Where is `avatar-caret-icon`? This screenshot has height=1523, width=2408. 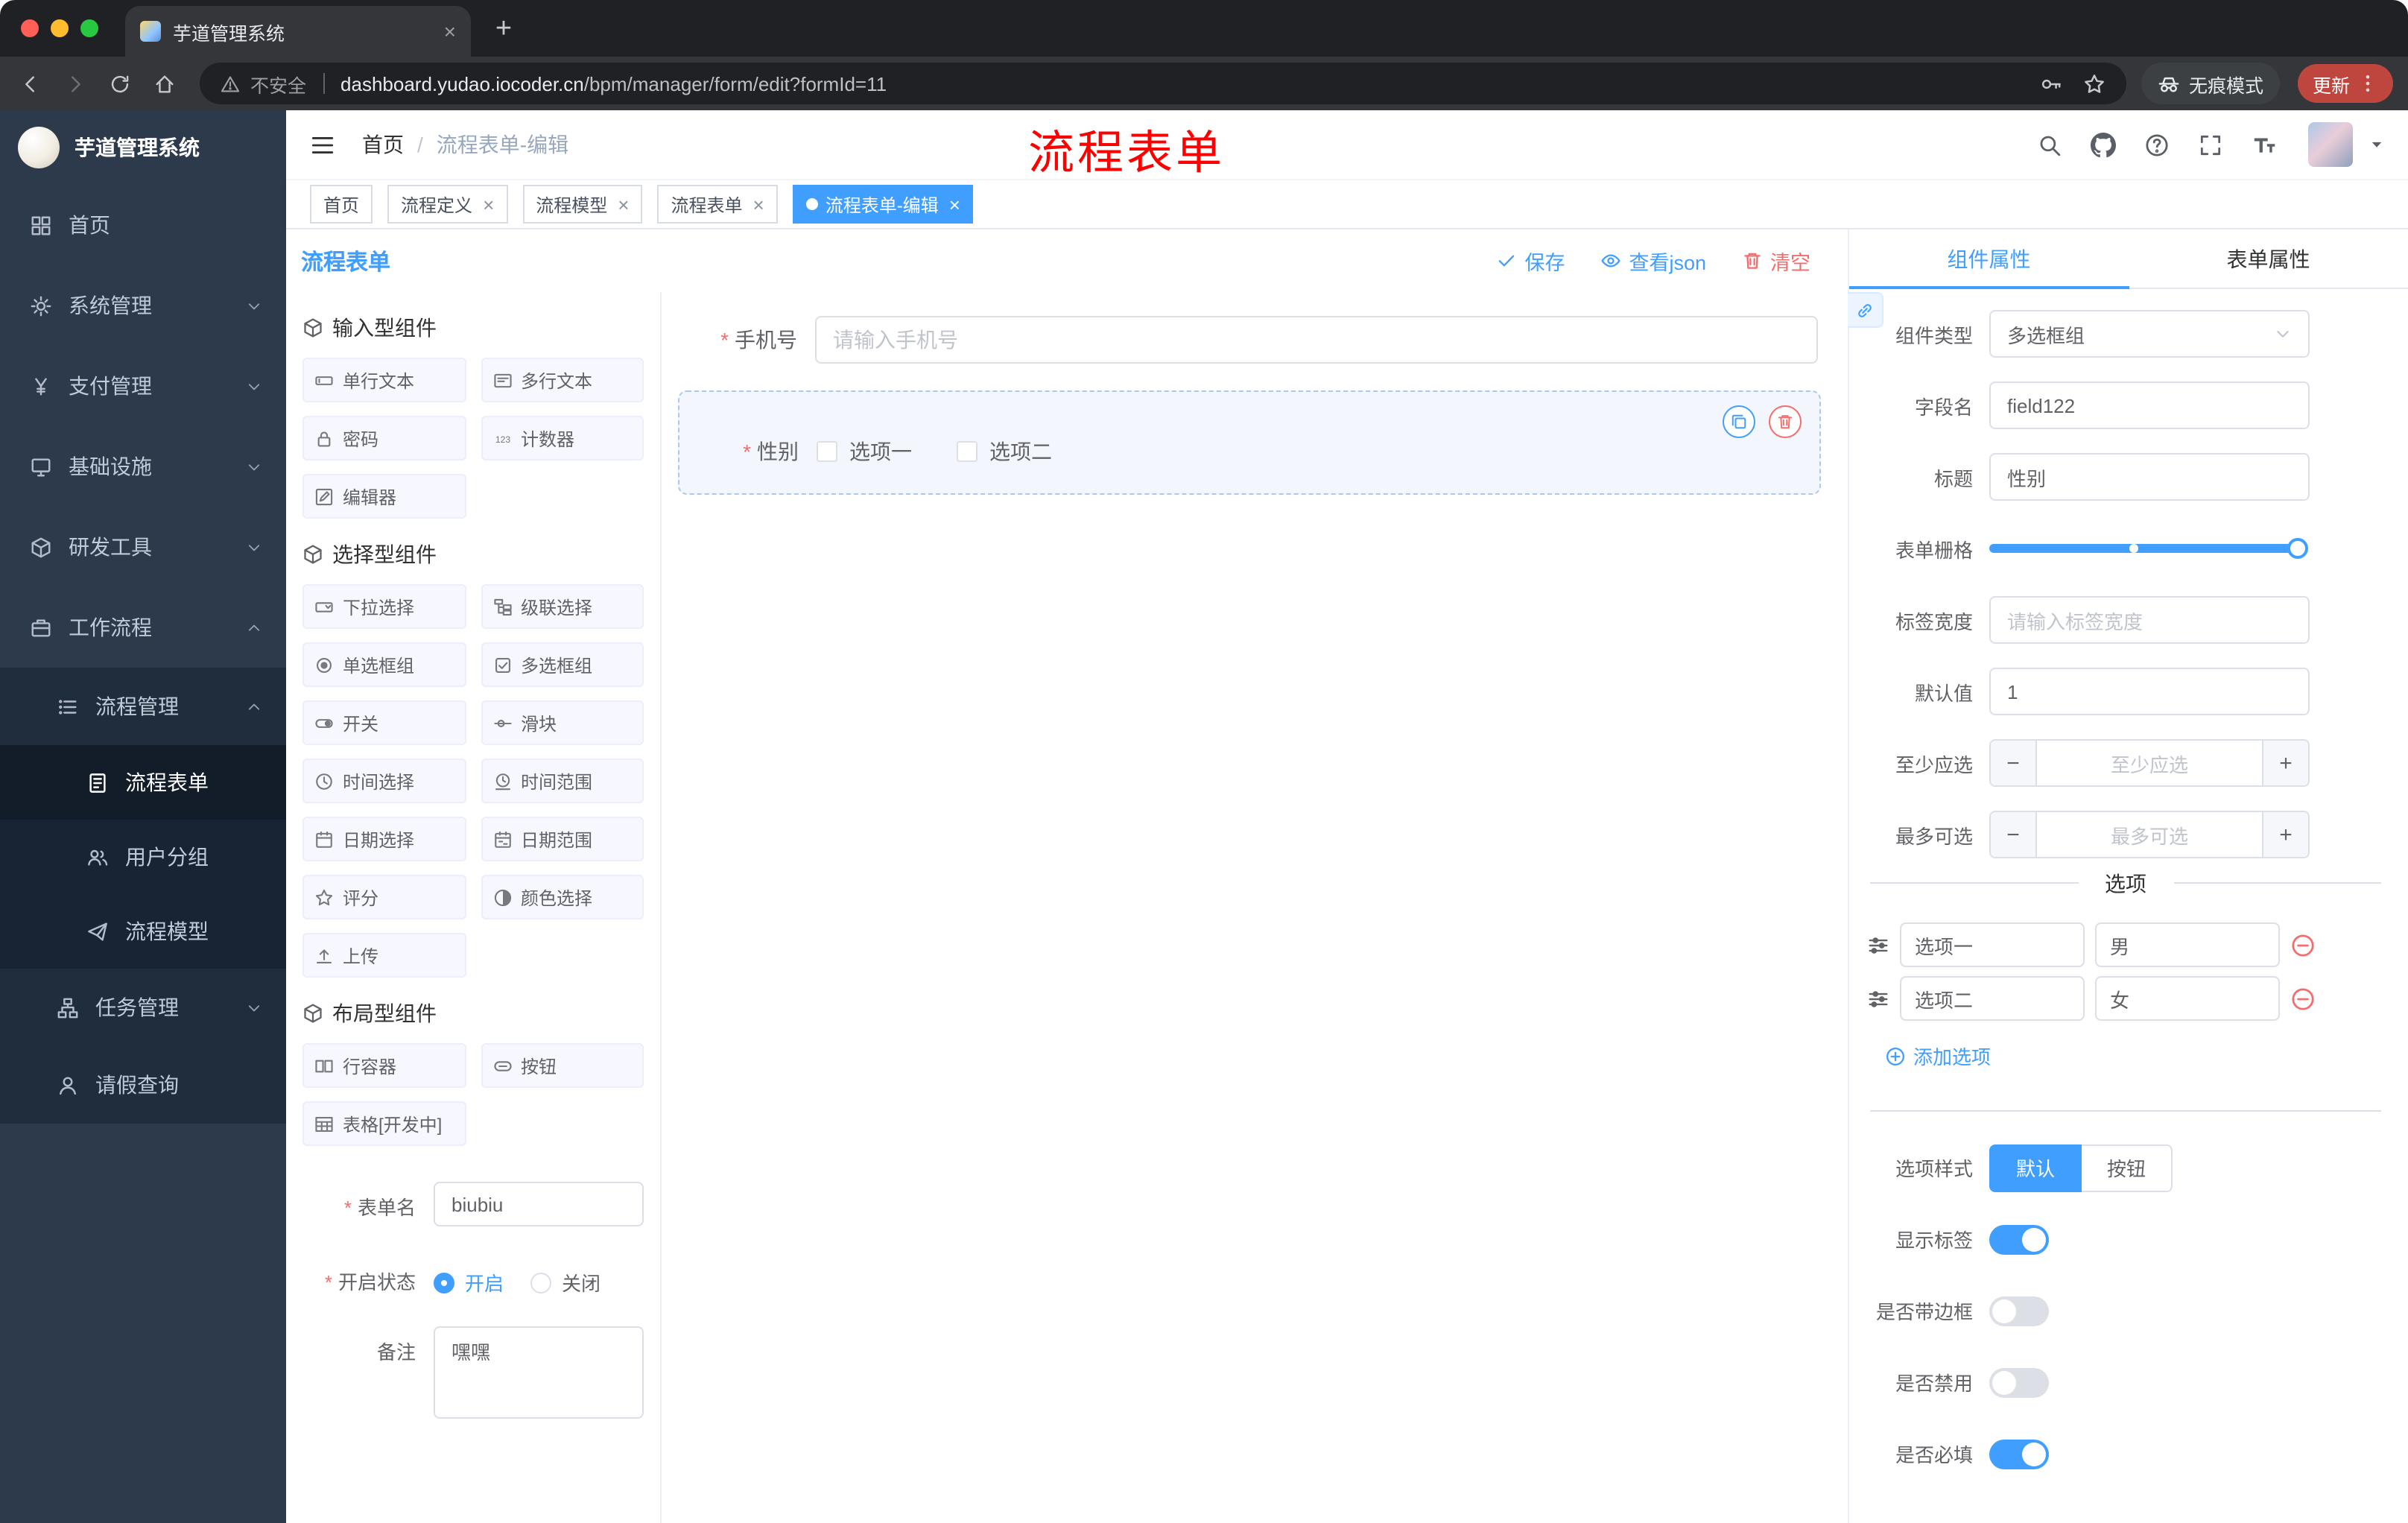
avatar-caret-icon is located at coordinates (2376, 144).